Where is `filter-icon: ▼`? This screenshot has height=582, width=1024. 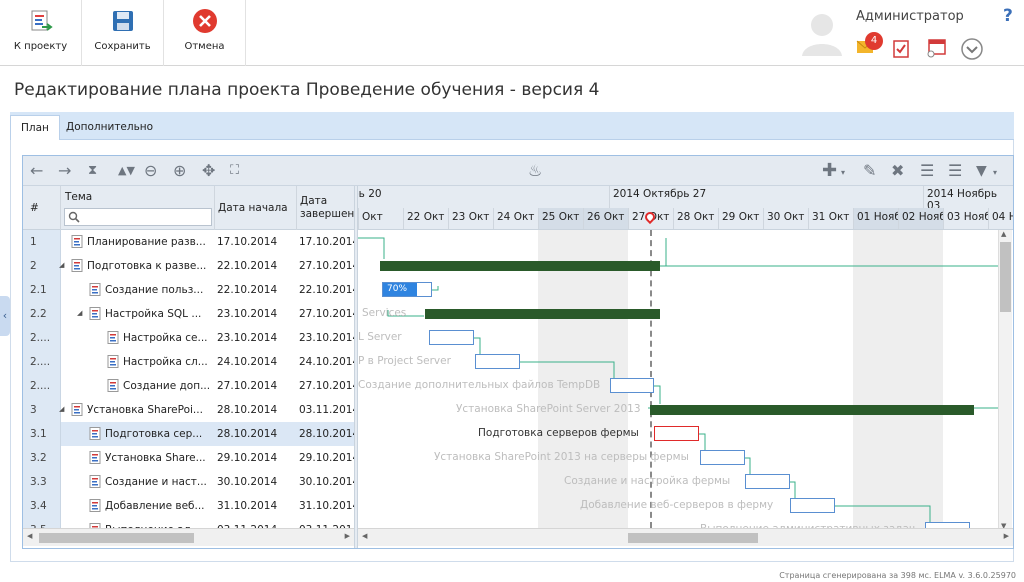
filter-icon: ▼ is located at coordinates (981, 171).